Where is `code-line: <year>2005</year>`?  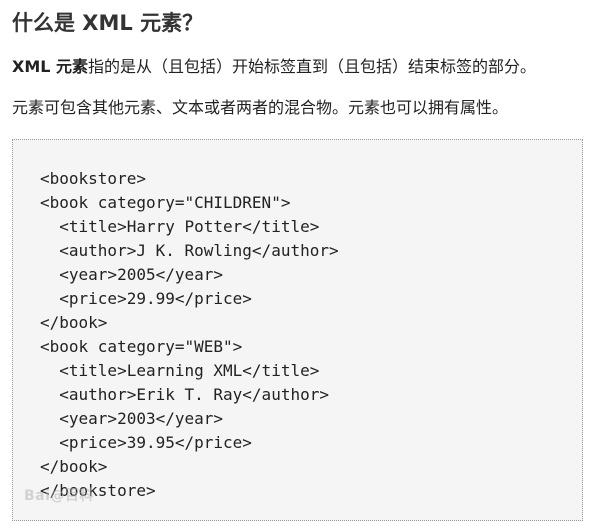 code-line: <year>2005</year> is located at coordinates (132, 274).